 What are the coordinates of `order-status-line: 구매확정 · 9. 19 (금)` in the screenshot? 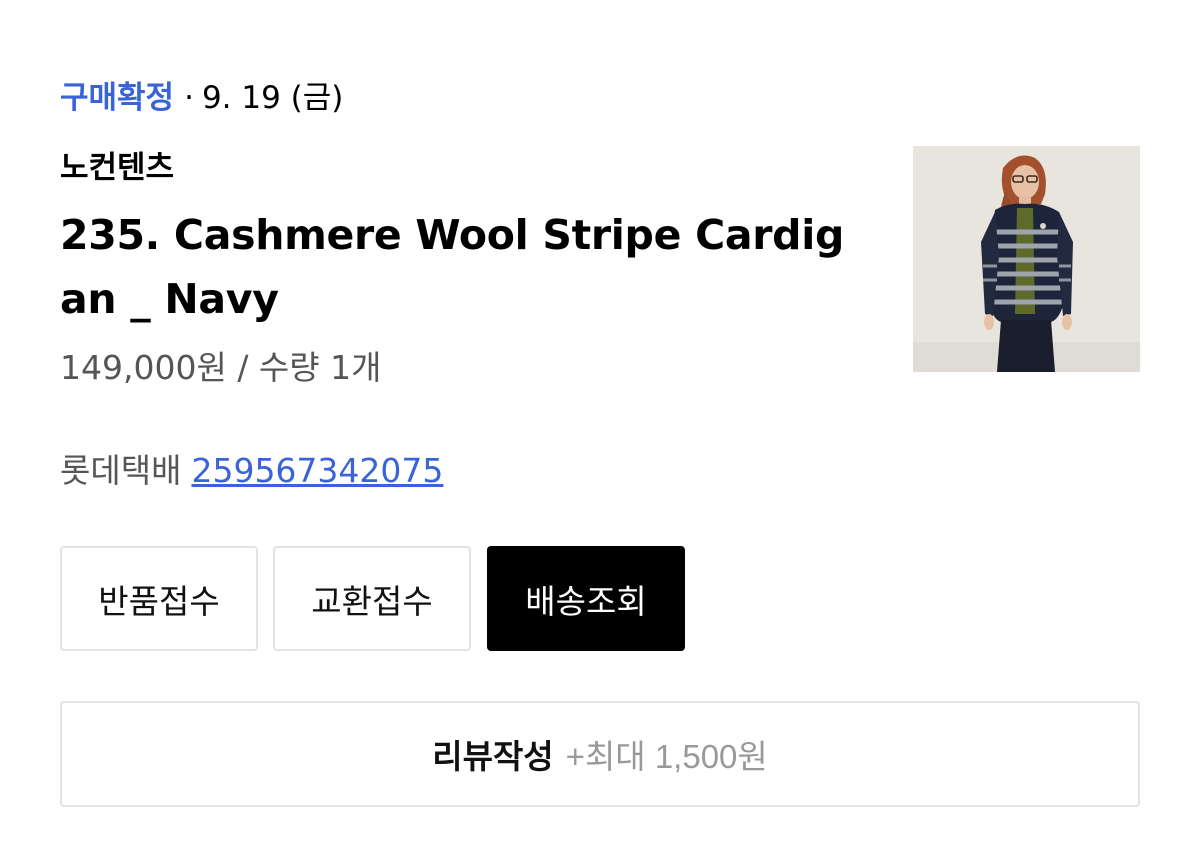 It's located at (201, 98).